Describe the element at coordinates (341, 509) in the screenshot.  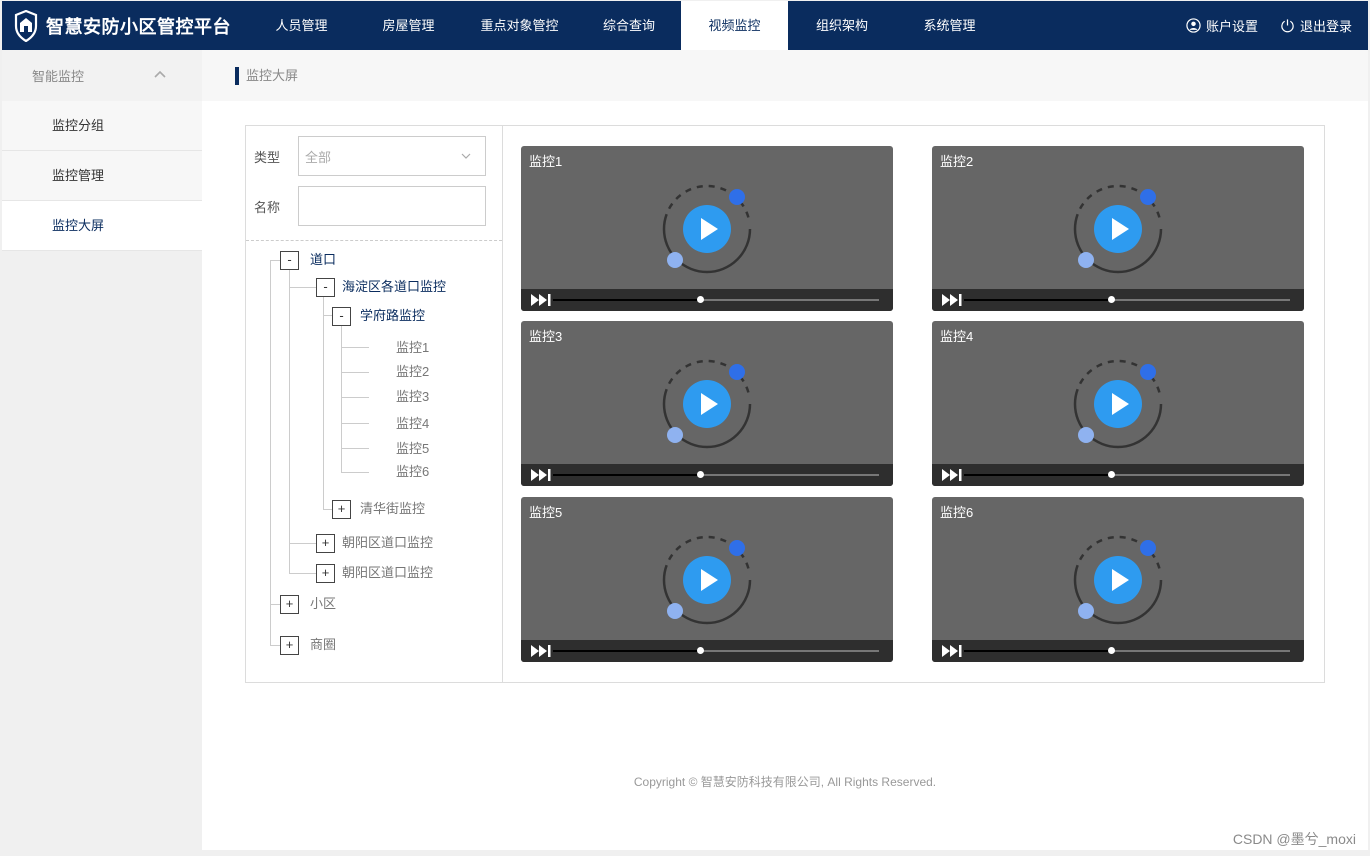
I see `tree-toggle-qinghua: +` at that location.